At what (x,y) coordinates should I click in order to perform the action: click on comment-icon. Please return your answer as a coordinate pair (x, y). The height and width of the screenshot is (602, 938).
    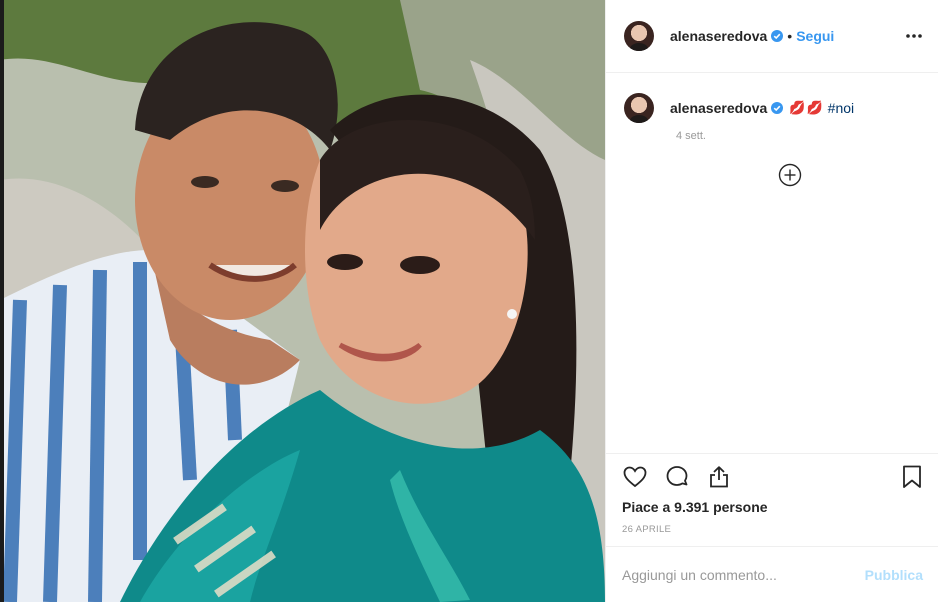
    Looking at the image, I should click on (677, 477).